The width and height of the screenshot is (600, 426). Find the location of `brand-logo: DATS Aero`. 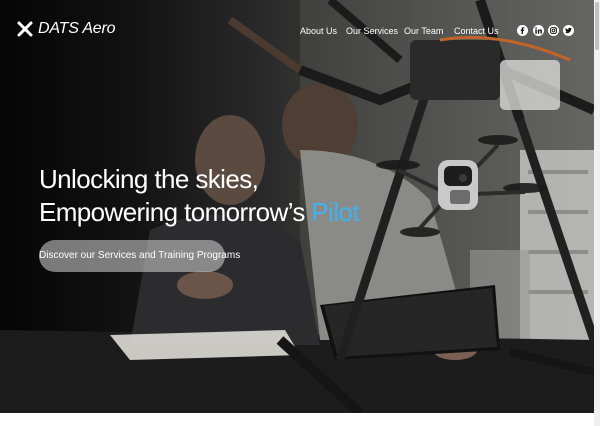

brand-logo: DATS Aero is located at coordinates (65, 29).